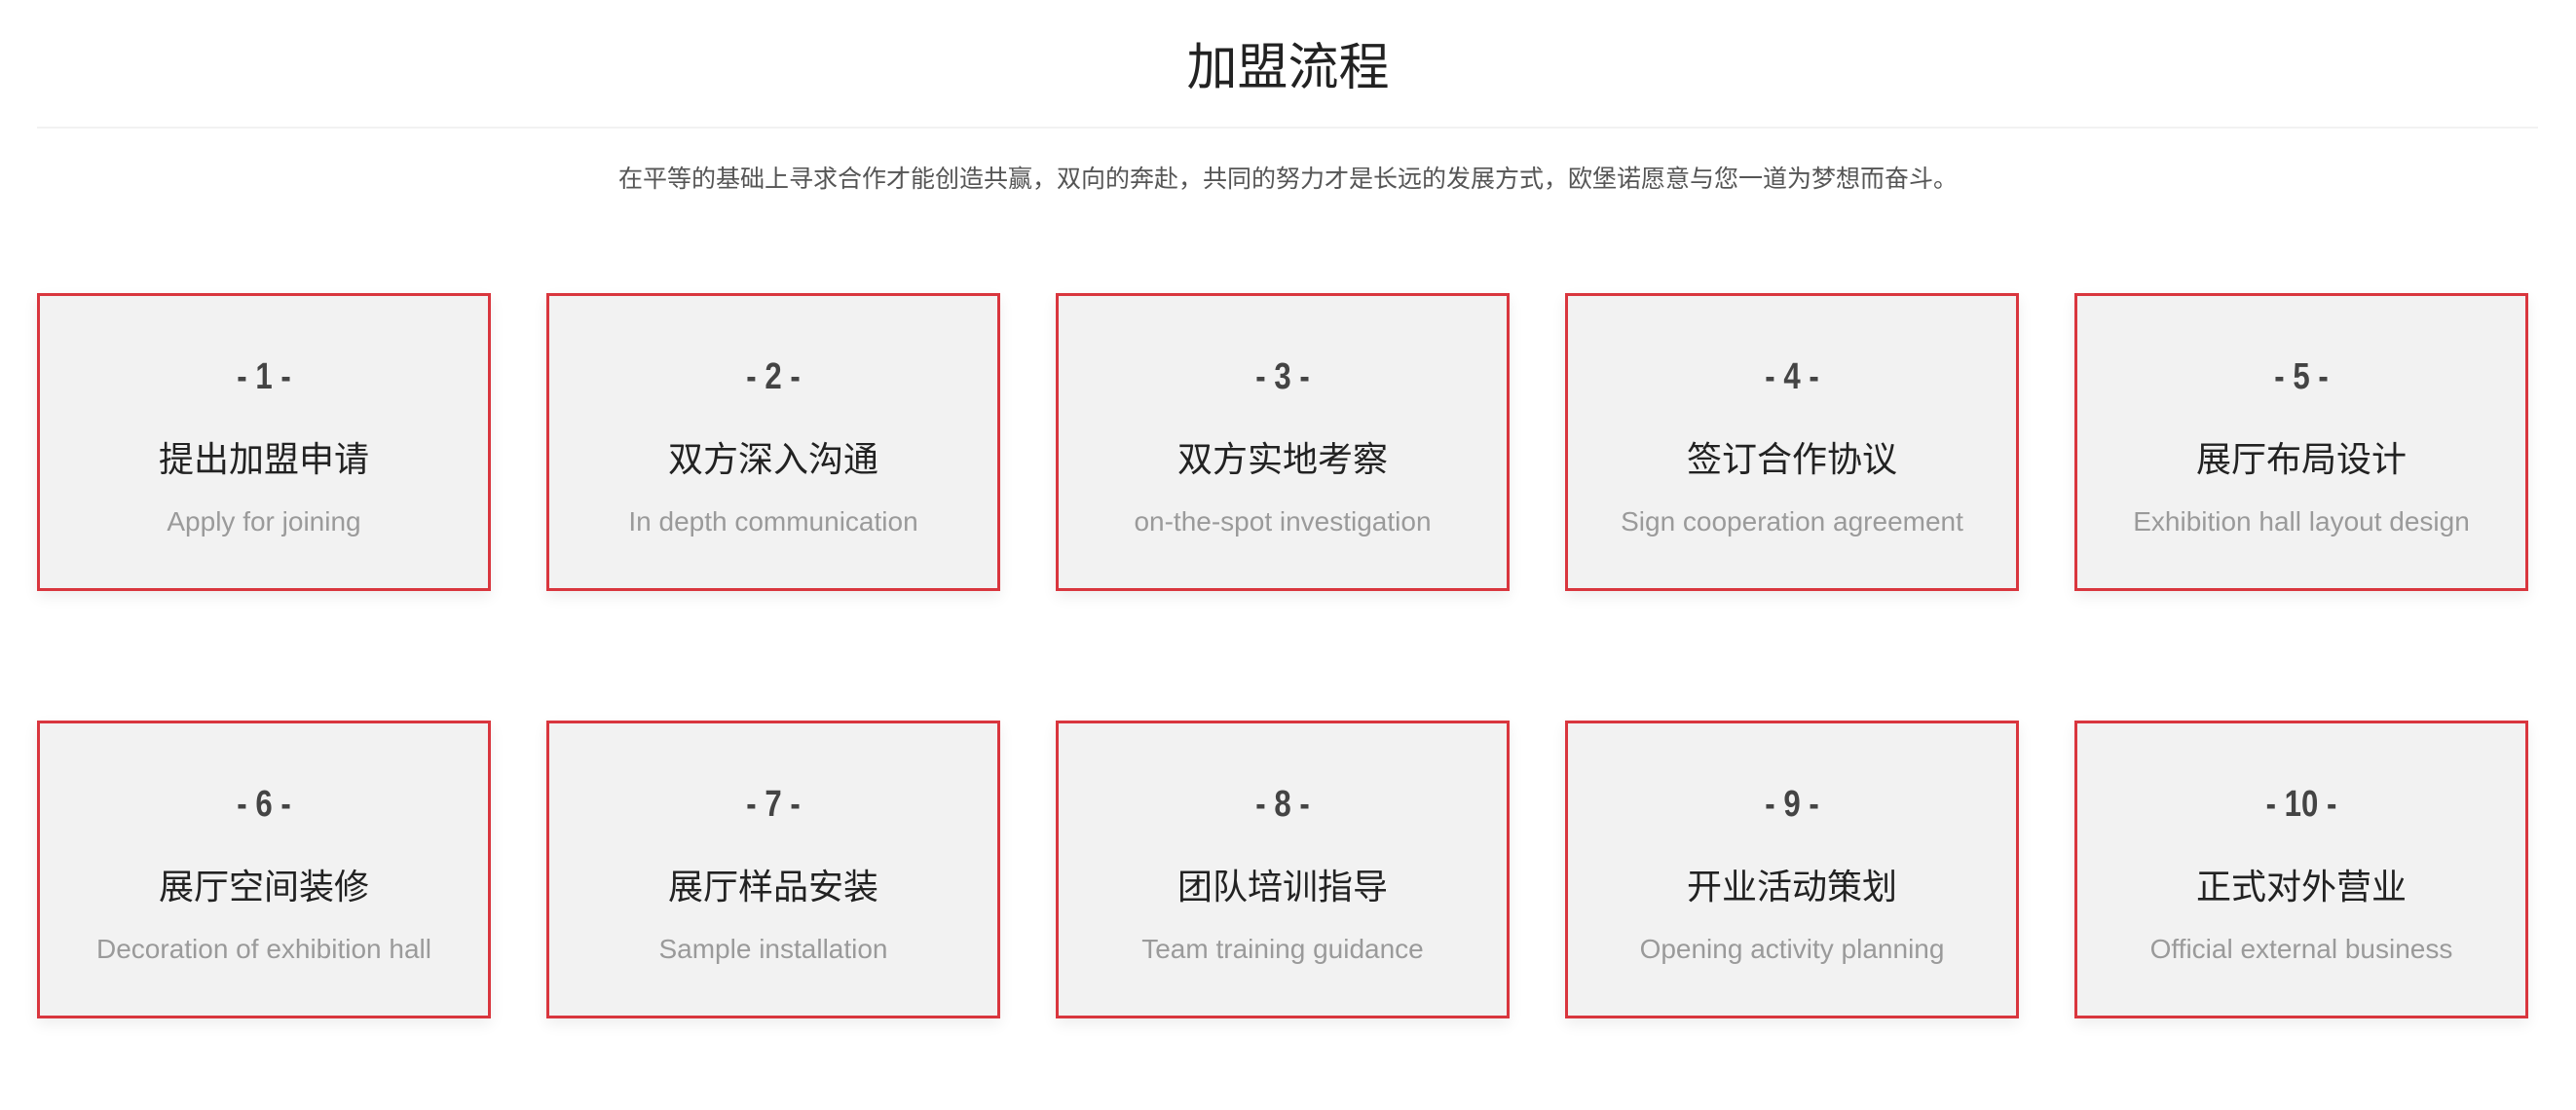 This screenshot has width=2576, height=1110. I want to click on step-card-3: - 3 - 双方实地考察 on-the-spot investigation, so click(1283, 442).